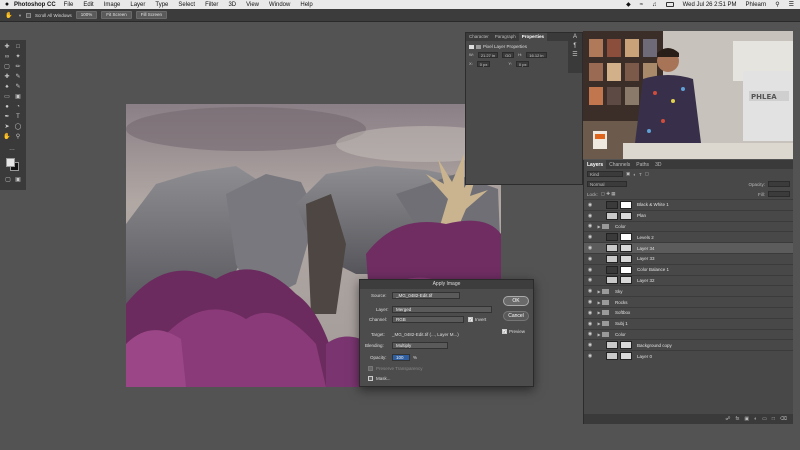  I want to click on link-layers-icon: ☍, so click(727, 419).